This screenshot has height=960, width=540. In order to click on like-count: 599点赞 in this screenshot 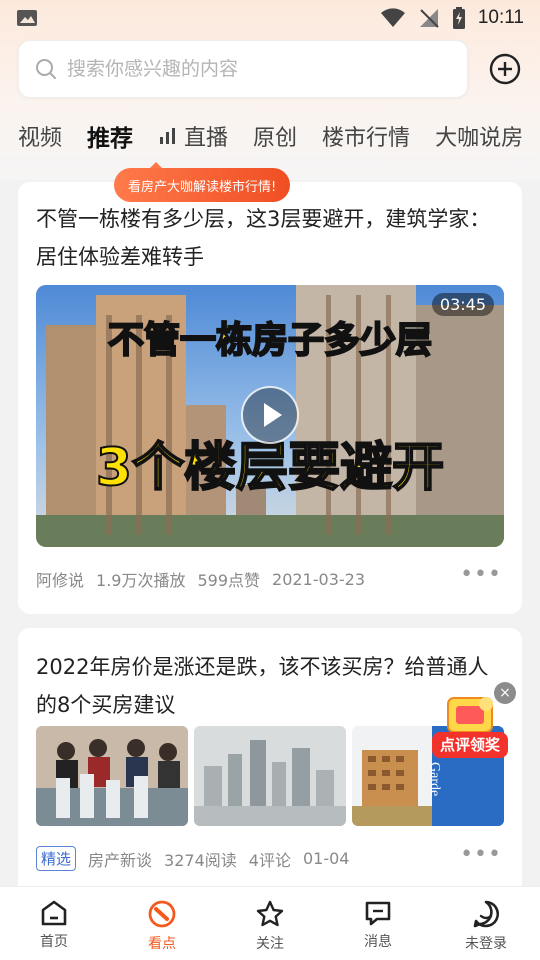, I will do `click(229, 580)`.